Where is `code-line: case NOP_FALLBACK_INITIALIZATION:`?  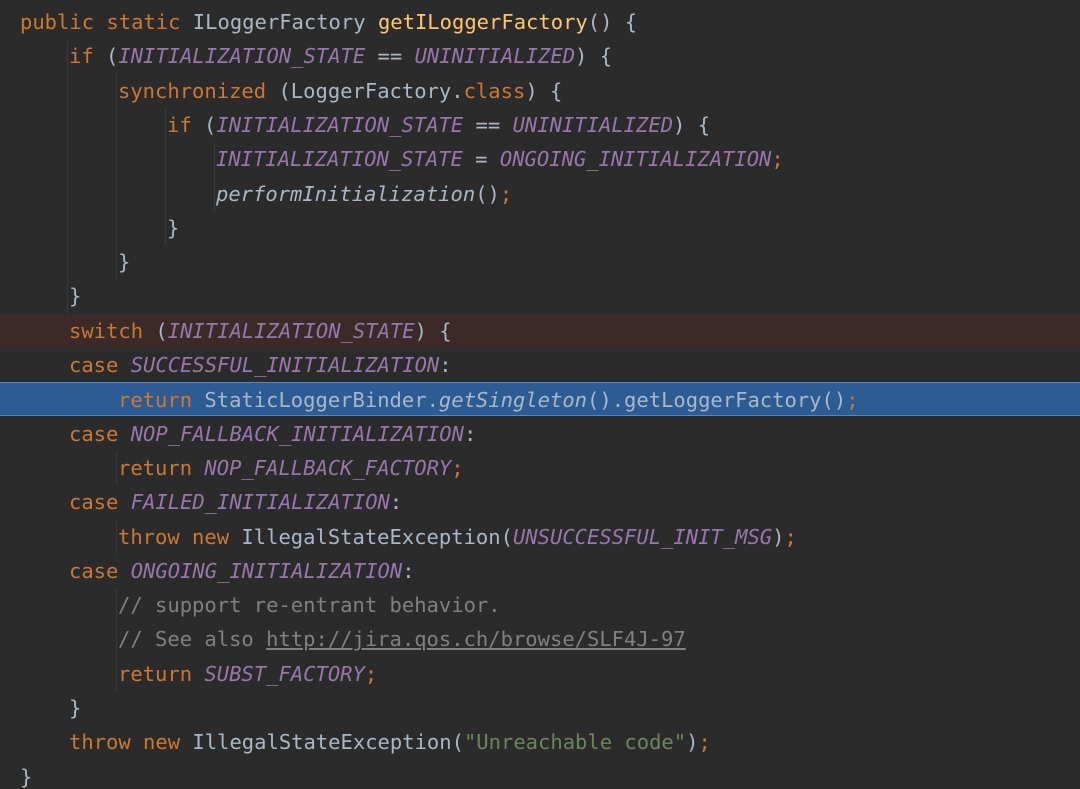
code-line: case NOP_FALLBACK_INITIALIZATION: is located at coordinates (540, 434).